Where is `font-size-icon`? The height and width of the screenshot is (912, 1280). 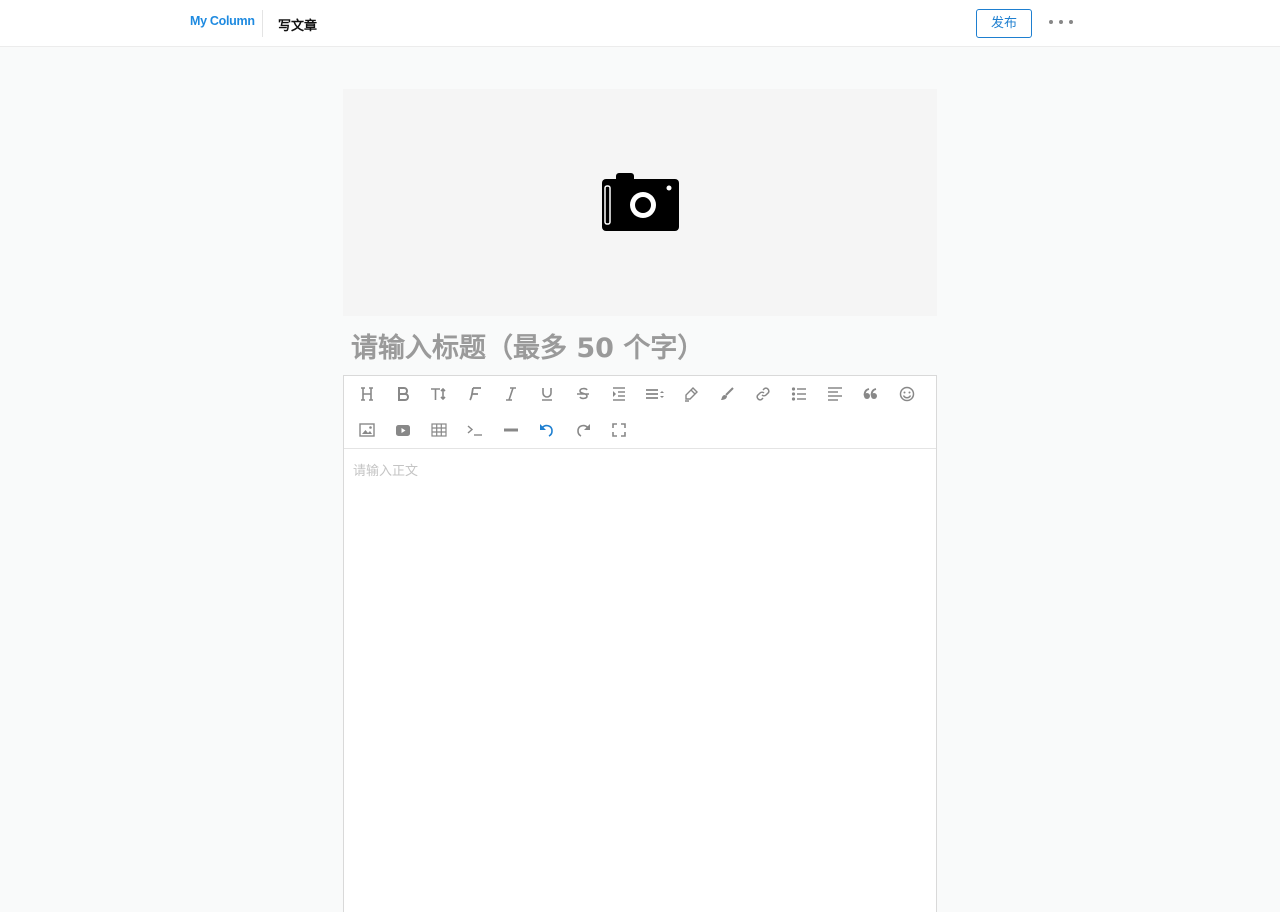
font-size-icon is located at coordinates (439, 394).